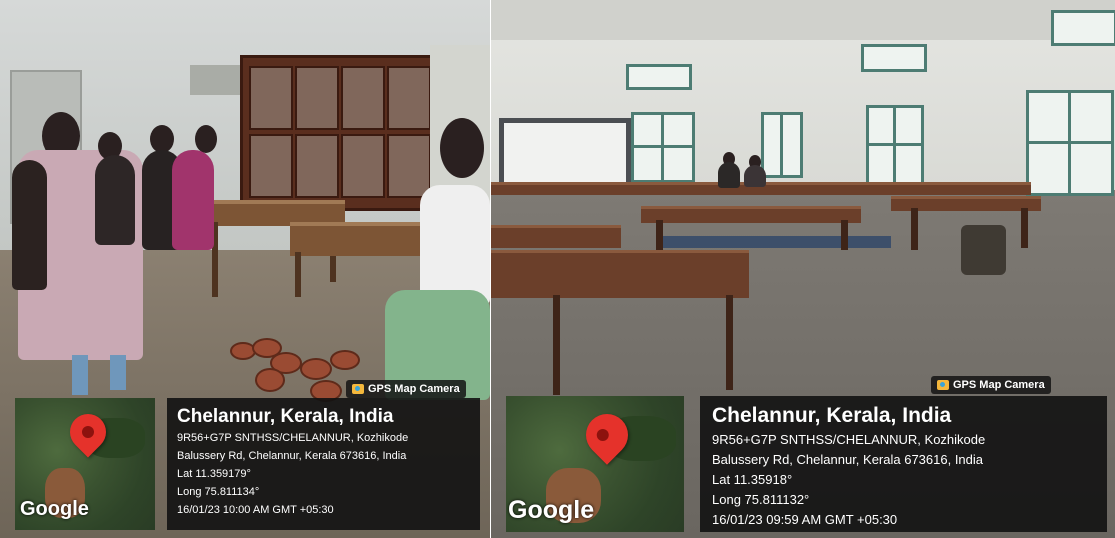  Describe the element at coordinates (355, 239) in the screenshot. I see `lab-bench` at that location.